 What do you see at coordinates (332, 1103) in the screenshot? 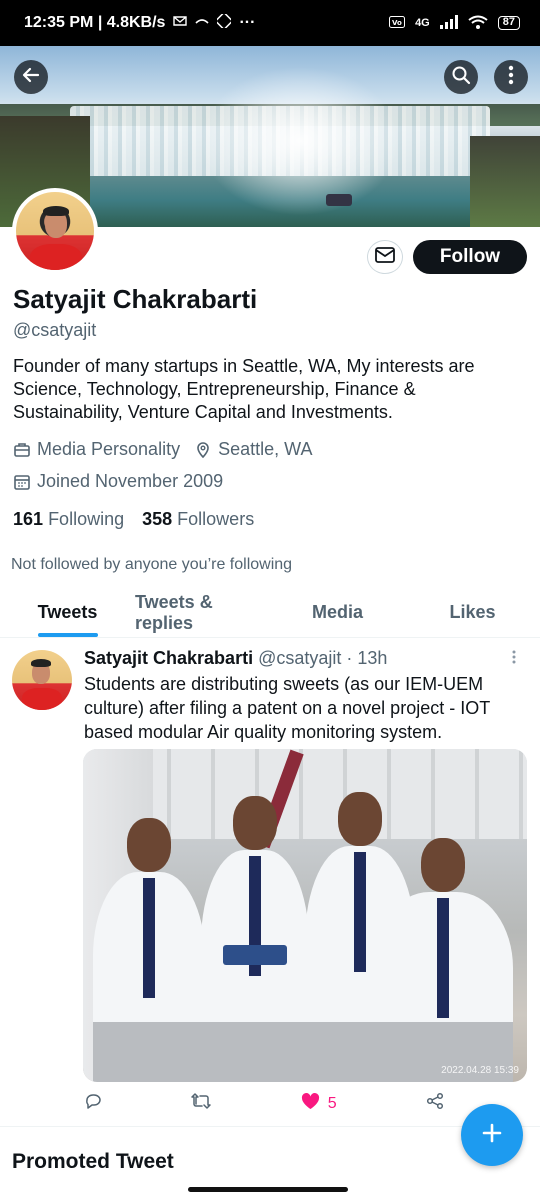
I see `like-count: 5` at bounding box center [332, 1103].